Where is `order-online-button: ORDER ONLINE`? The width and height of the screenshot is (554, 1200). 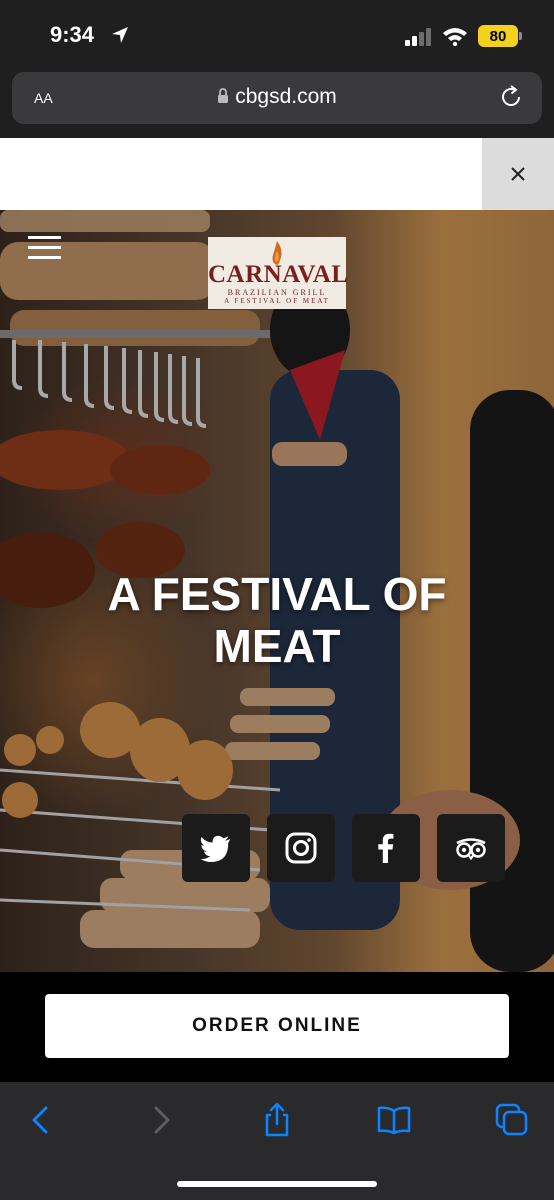 order-online-button: ORDER ONLINE is located at coordinates (277, 1026).